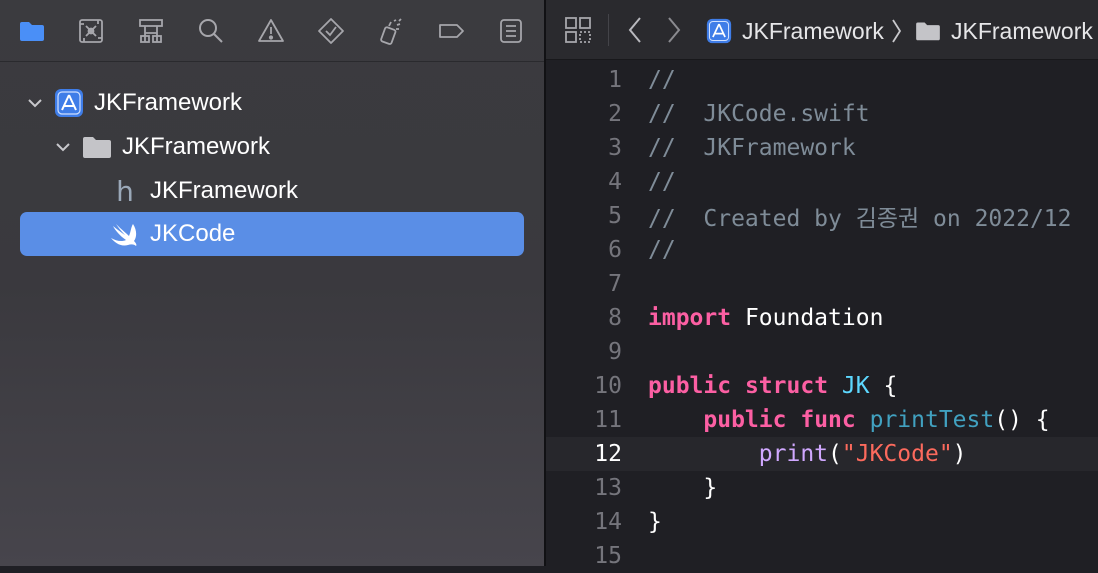 This screenshot has width=1098, height=573. Describe the element at coordinates (615, 284) in the screenshot. I see `line-number: 7` at that location.